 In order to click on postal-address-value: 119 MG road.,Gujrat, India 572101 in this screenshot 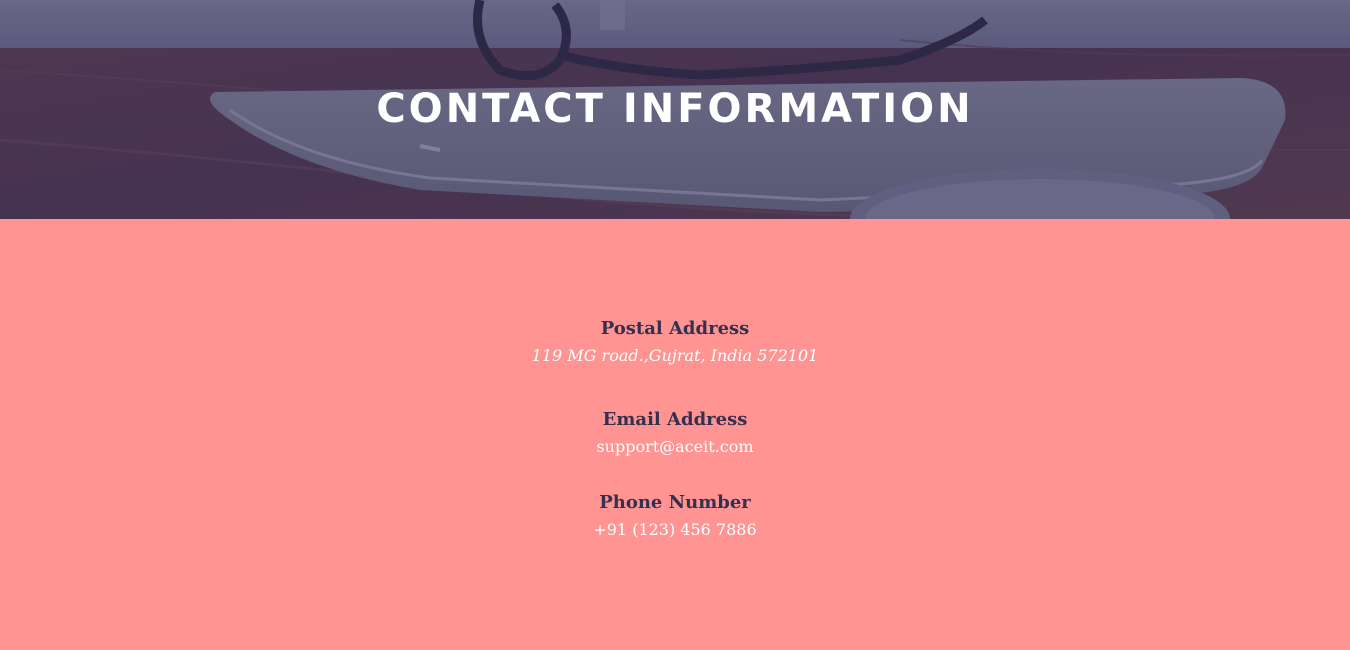, I will do `click(675, 355)`.